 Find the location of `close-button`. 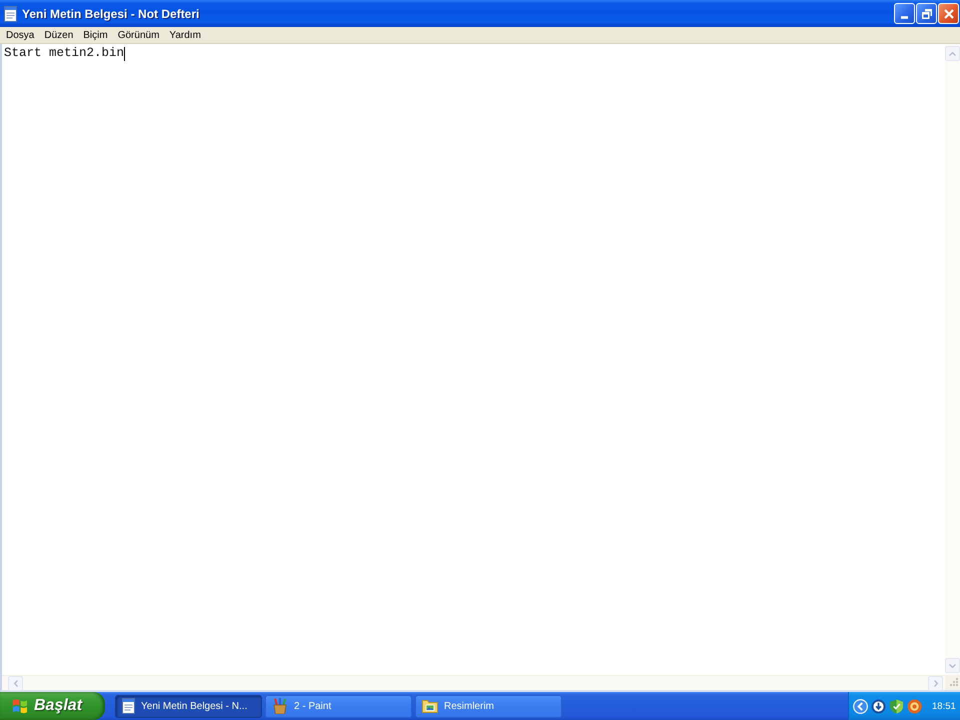

close-button is located at coordinates (948, 13).